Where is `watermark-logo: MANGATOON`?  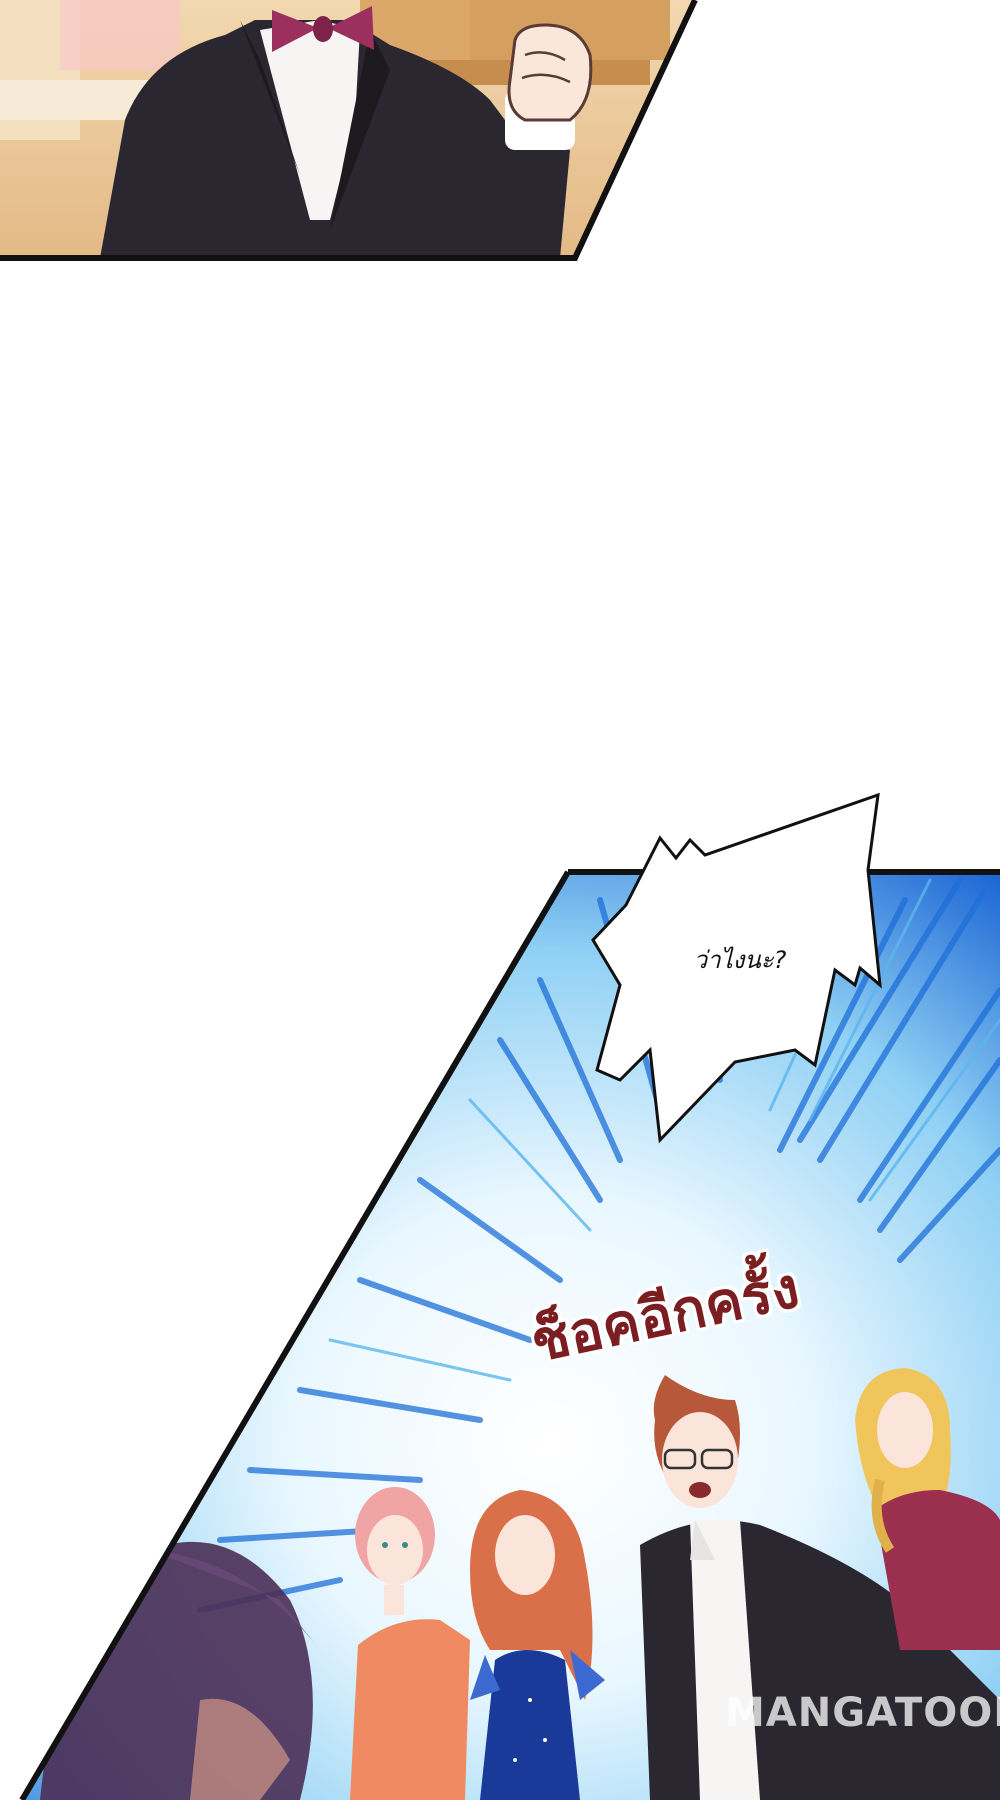
watermark-logo: MANGATOON is located at coordinates (862, 1713).